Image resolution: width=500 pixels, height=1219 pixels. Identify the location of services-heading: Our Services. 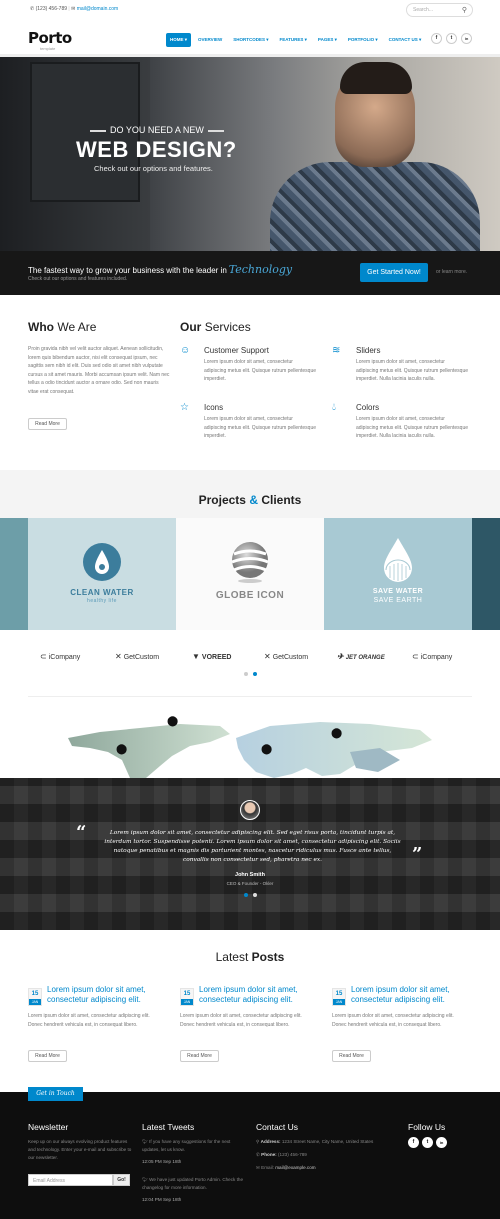
(215, 327).